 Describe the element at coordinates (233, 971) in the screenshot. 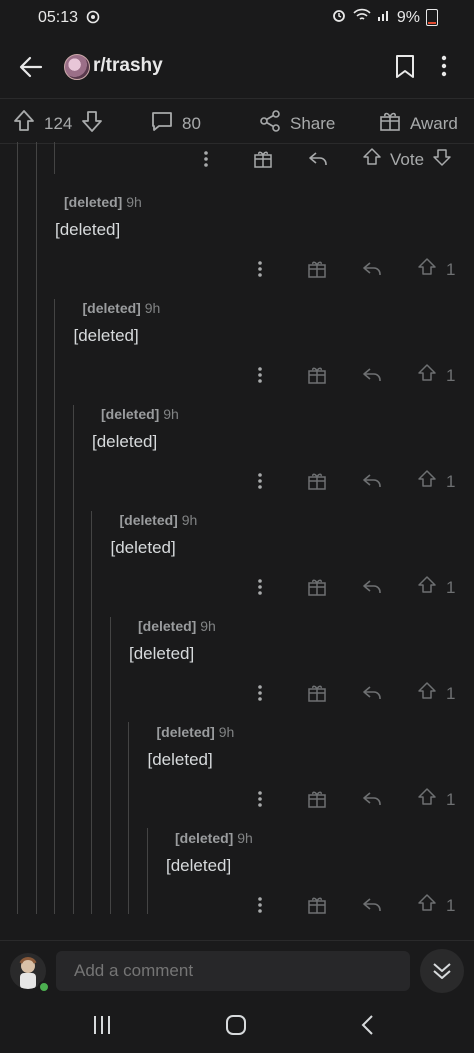

I see `comment-input` at that location.